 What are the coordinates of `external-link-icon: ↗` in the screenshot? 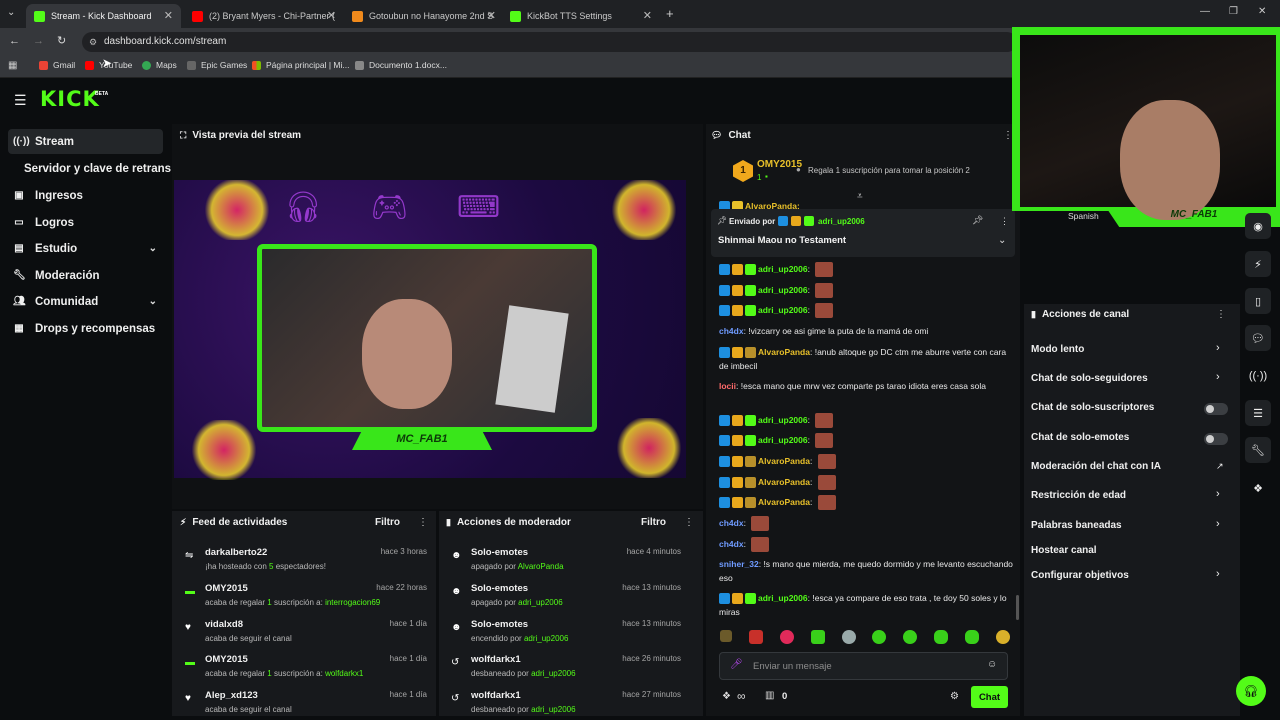 It's located at (1220, 466).